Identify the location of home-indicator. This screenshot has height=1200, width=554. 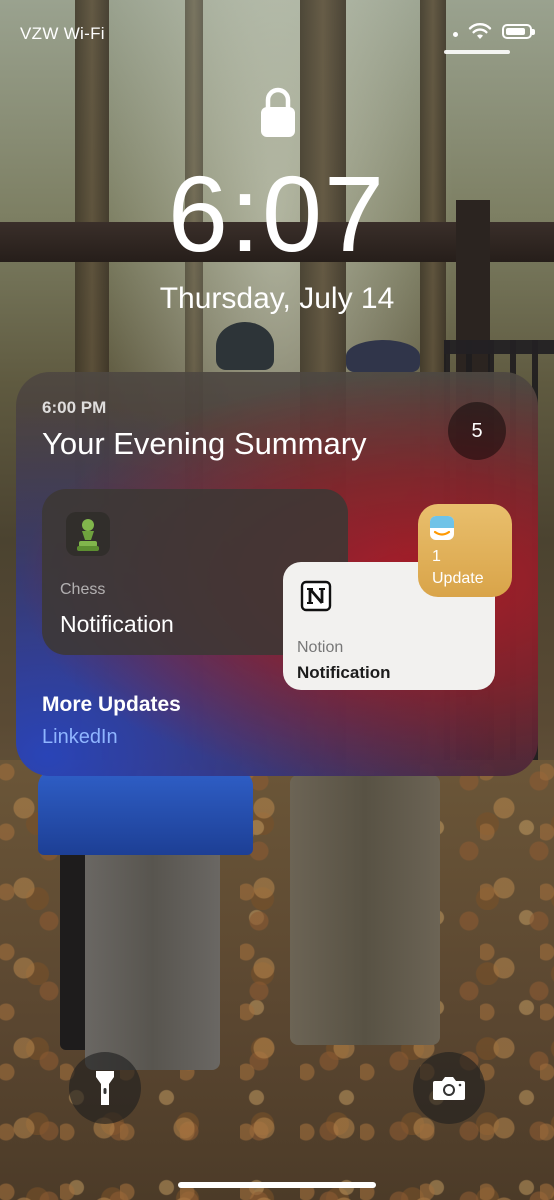
(277, 1185).